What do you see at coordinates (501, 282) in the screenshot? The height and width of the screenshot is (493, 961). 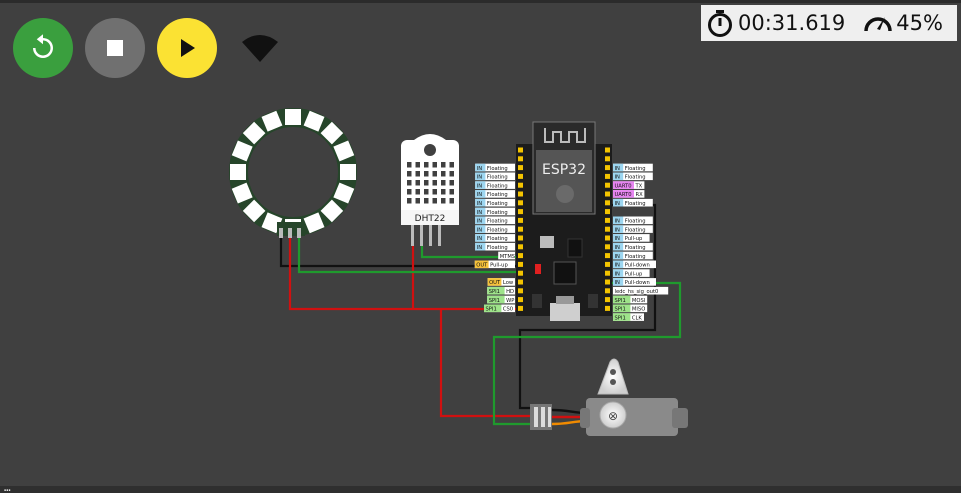 I see `pin-state-label: OUT Low` at bounding box center [501, 282].